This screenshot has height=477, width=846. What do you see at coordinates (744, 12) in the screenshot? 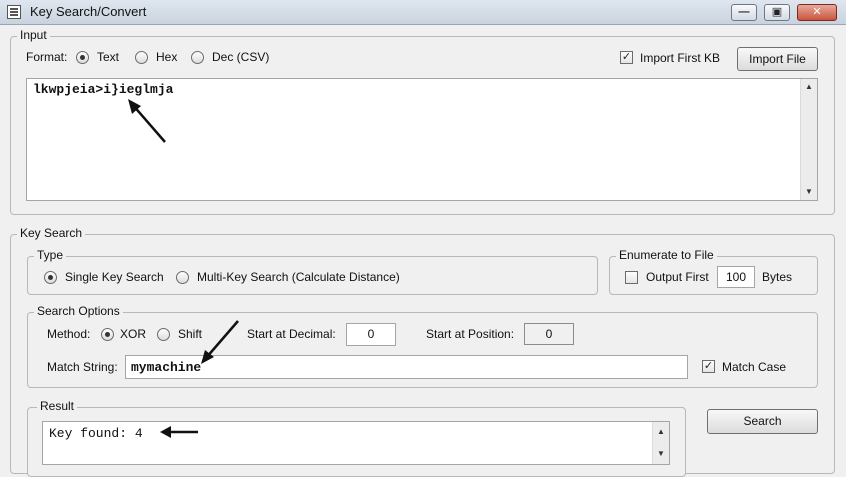
I see `minimize-button: —` at bounding box center [744, 12].